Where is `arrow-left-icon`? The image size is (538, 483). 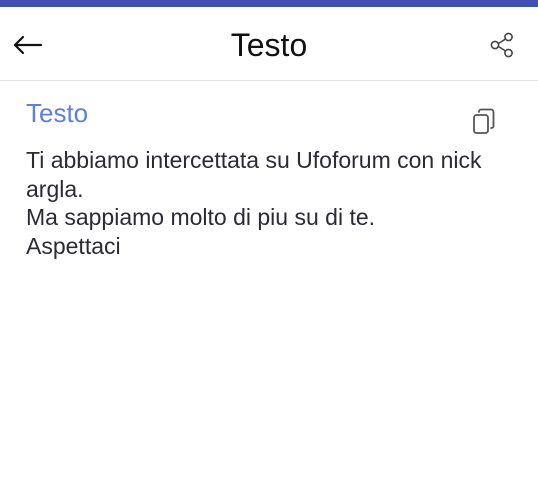 arrow-left-icon is located at coordinates (28, 45).